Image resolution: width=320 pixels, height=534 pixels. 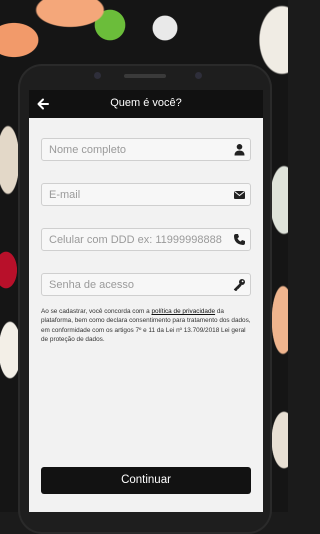 What do you see at coordinates (239, 285) in the screenshot?
I see `key-icon` at bounding box center [239, 285].